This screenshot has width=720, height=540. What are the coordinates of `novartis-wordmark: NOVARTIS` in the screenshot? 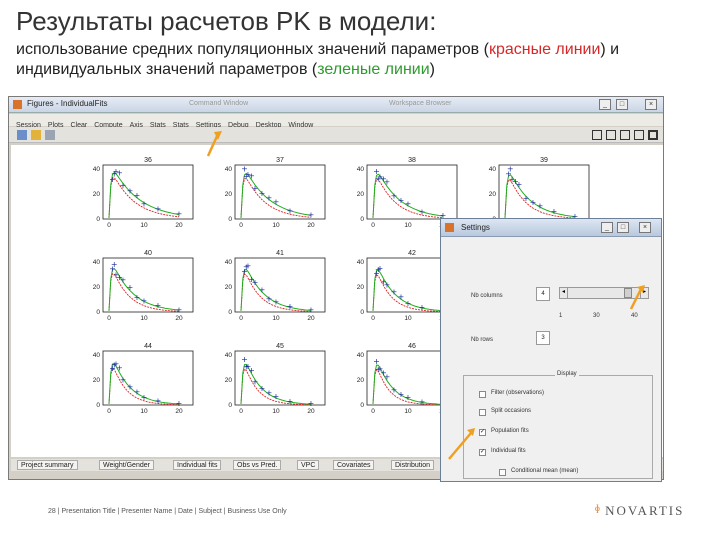 It's located at (645, 510).